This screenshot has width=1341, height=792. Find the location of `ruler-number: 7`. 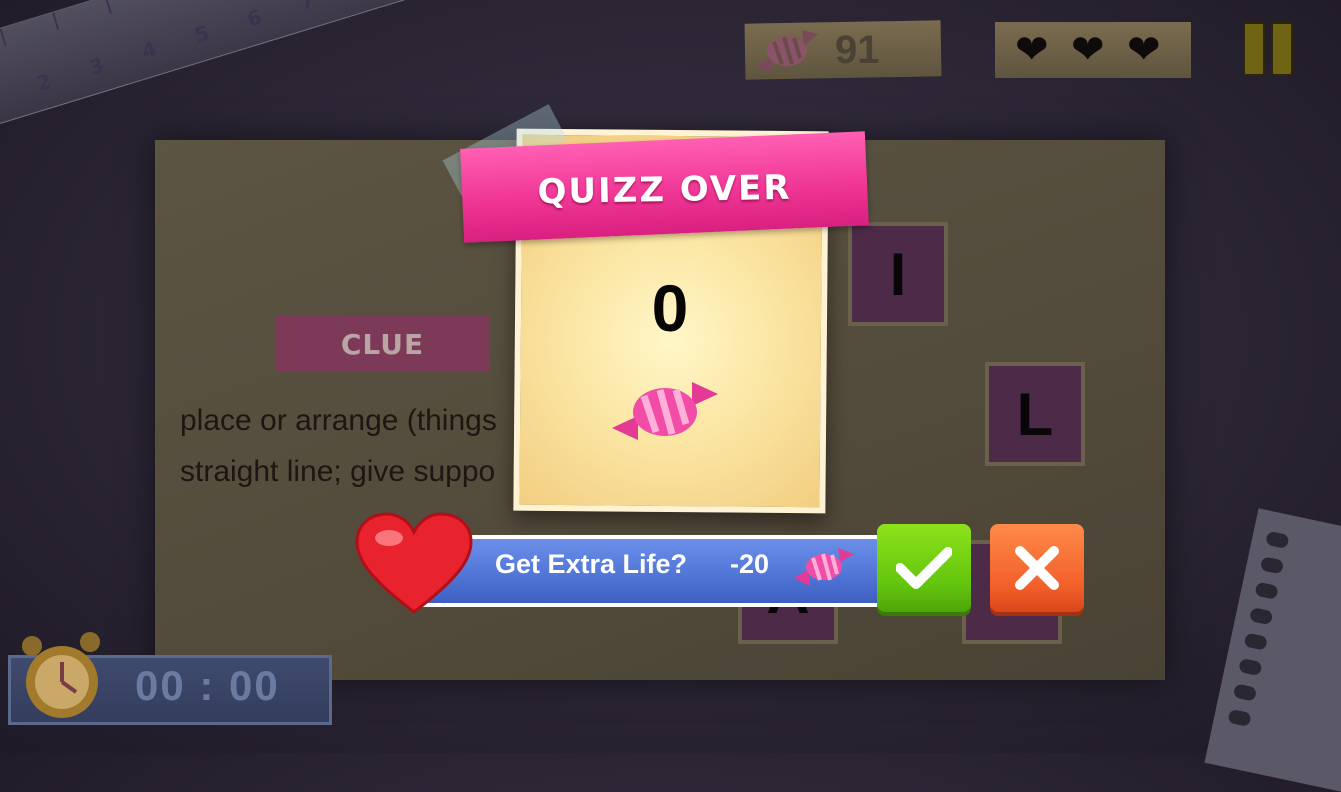

ruler-number: 7 is located at coordinates (307, 8).